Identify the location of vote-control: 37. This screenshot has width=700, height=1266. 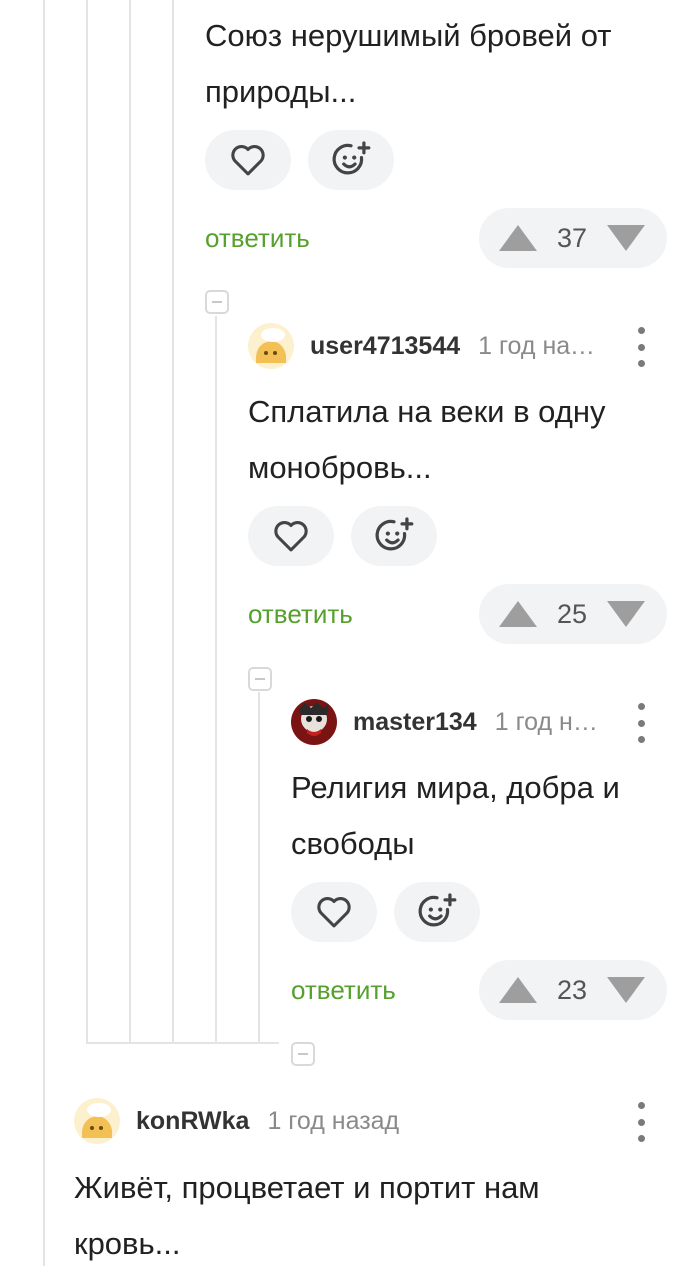
(573, 238).